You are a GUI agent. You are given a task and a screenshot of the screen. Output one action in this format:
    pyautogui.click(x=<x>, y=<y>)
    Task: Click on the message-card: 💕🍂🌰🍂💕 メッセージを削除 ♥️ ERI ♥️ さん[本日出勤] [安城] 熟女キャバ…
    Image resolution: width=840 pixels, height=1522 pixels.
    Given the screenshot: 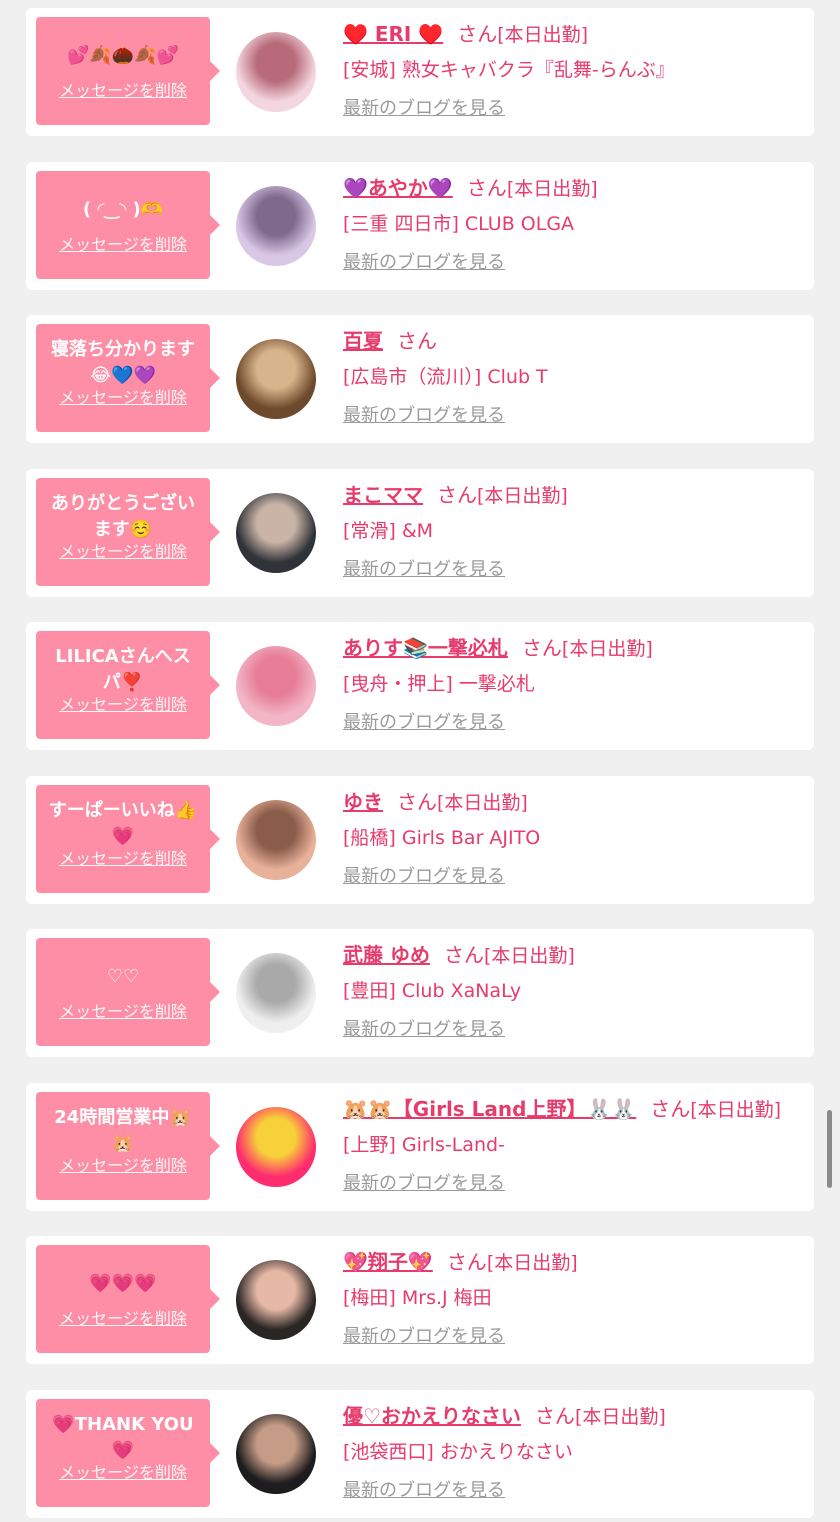 What is the action you would take?
    pyautogui.click(x=420, y=72)
    